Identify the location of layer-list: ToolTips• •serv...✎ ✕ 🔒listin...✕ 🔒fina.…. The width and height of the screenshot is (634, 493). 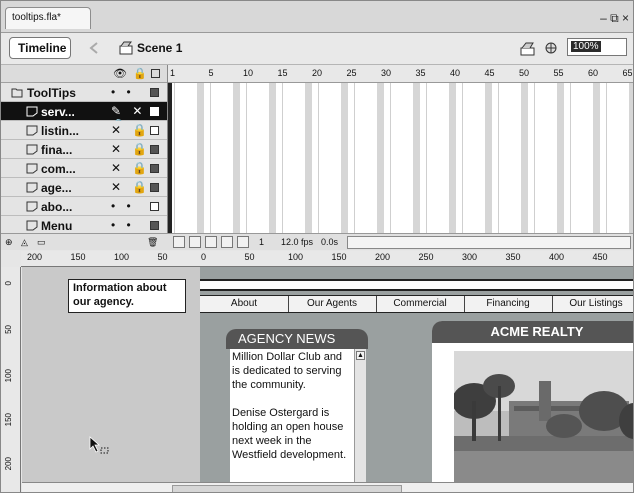
(84, 158).